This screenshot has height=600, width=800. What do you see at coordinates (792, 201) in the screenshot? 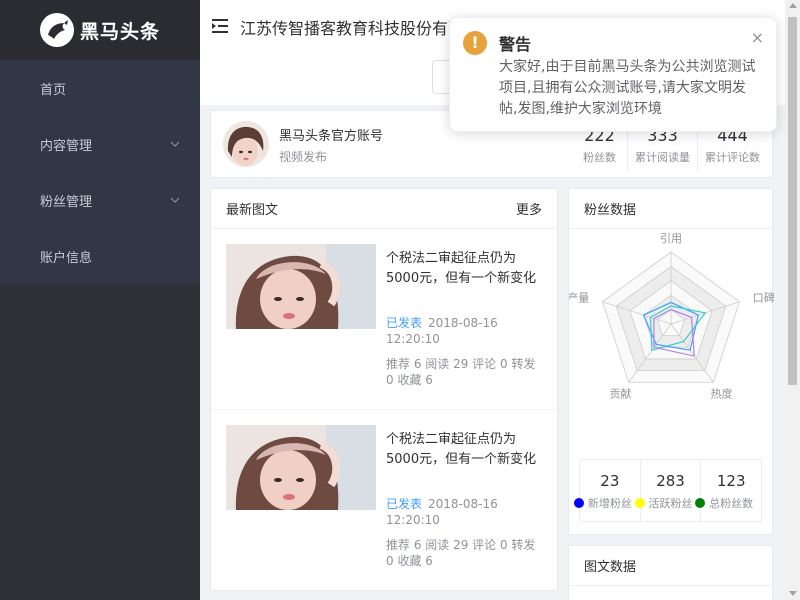
I see `scrollbar-thumb` at bounding box center [792, 201].